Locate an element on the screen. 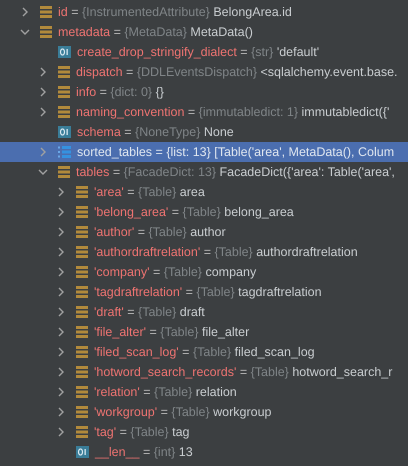 The width and height of the screenshot is (408, 466). variable-entry: id = {InstrumentedAttribute} BelongArea.id is located at coordinates (175, 12).